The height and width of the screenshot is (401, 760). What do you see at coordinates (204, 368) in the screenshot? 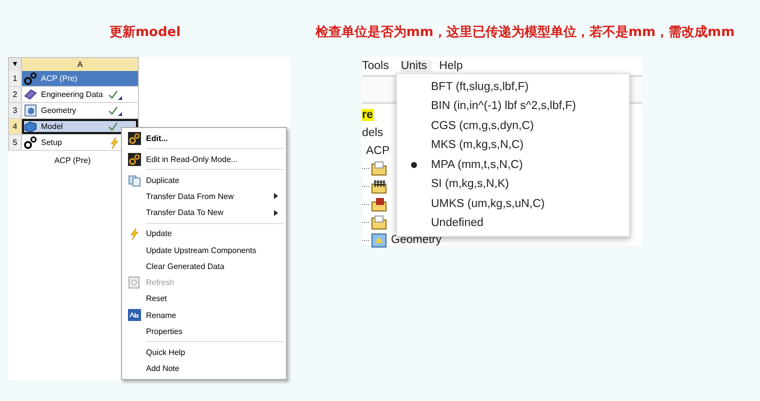
I see `menu-item: Add Note` at bounding box center [204, 368].